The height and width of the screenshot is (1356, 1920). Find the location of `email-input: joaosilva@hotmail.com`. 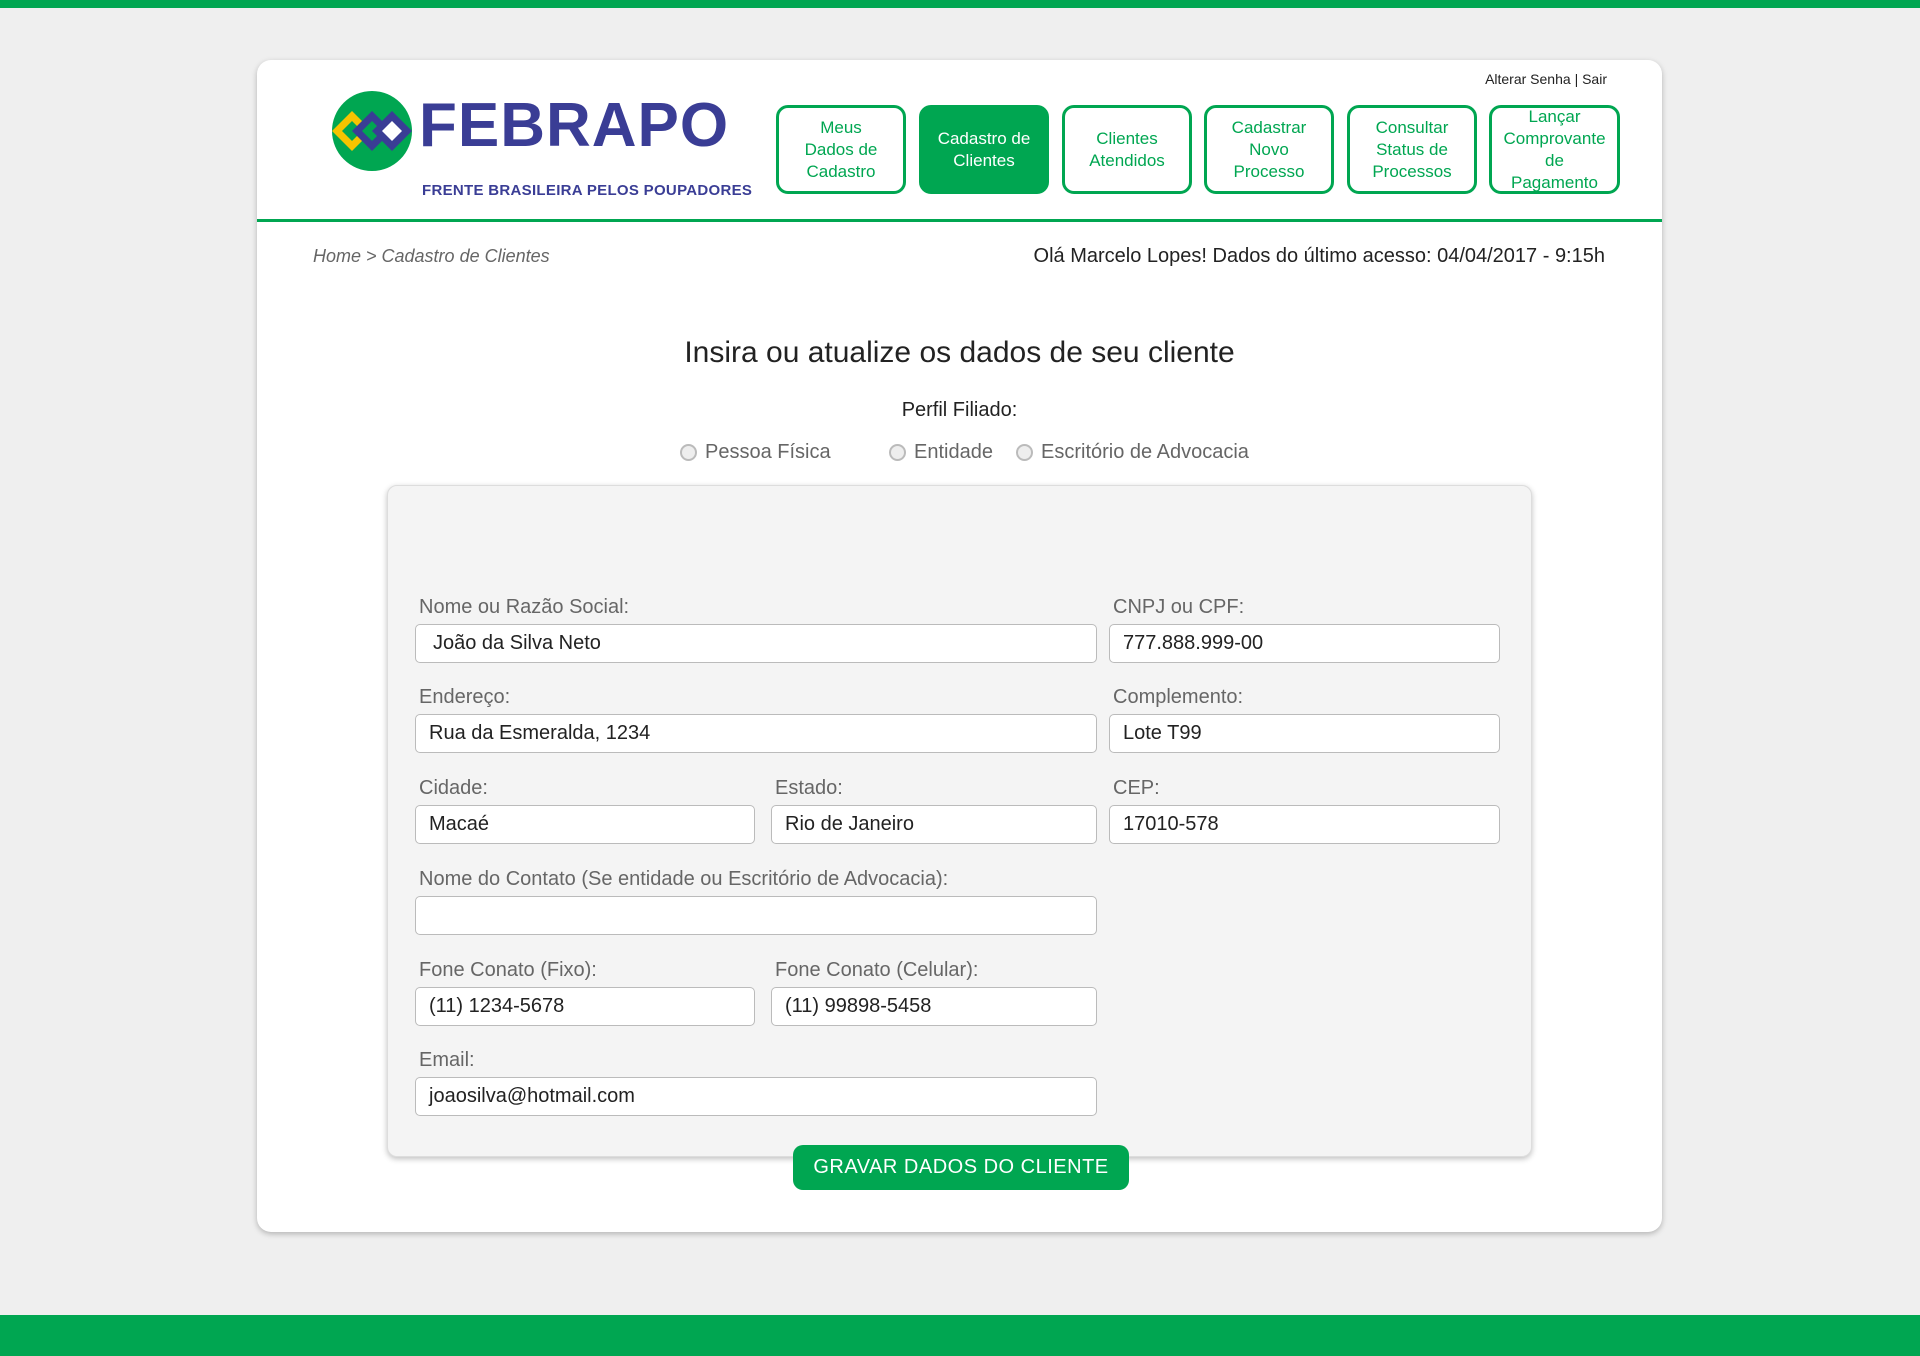

email-input: joaosilva@hotmail.com is located at coordinates (756, 1096).